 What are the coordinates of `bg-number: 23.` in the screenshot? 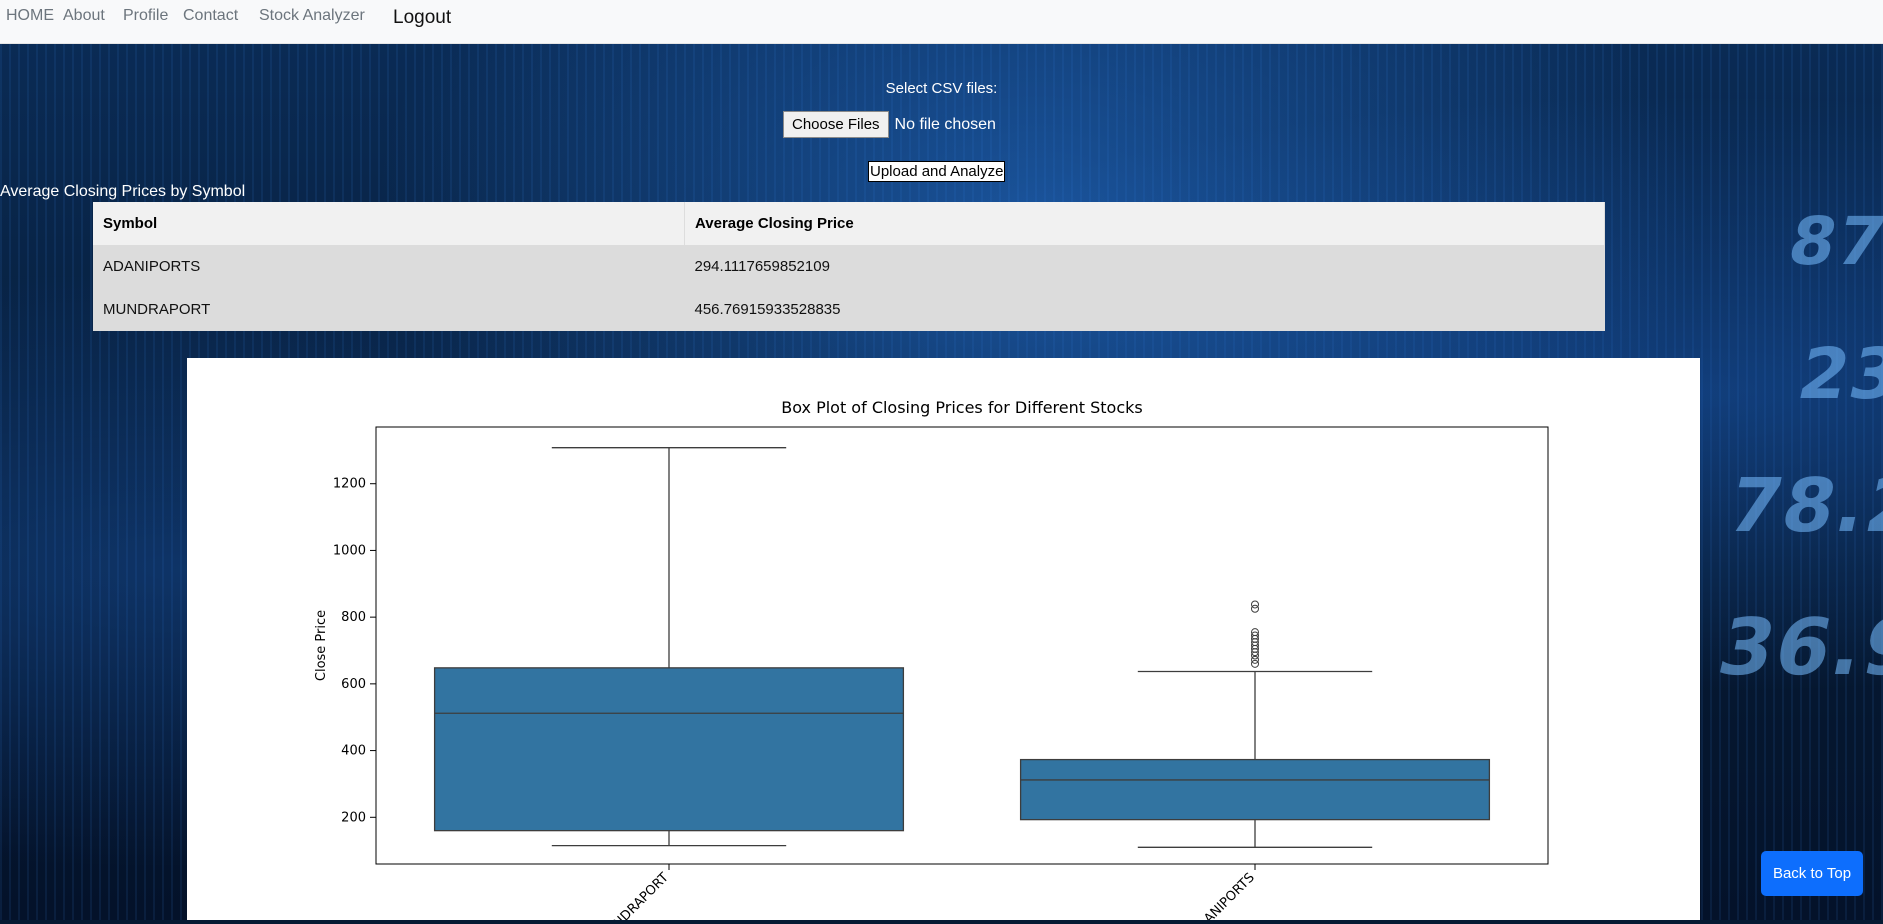 It's located at (1837, 374).